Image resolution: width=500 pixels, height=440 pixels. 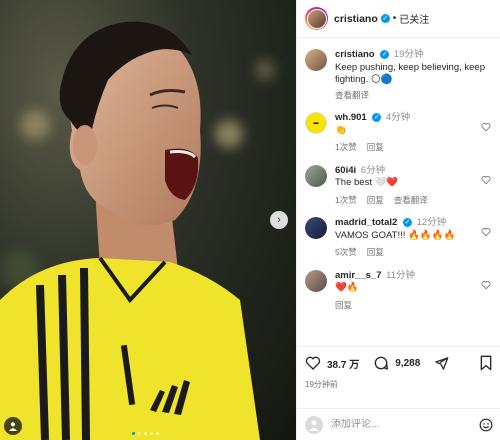 What do you see at coordinates (346, 252) in the screenshot?
I see `comment-like-count: 5次赞` at bounding box center [346, 252].